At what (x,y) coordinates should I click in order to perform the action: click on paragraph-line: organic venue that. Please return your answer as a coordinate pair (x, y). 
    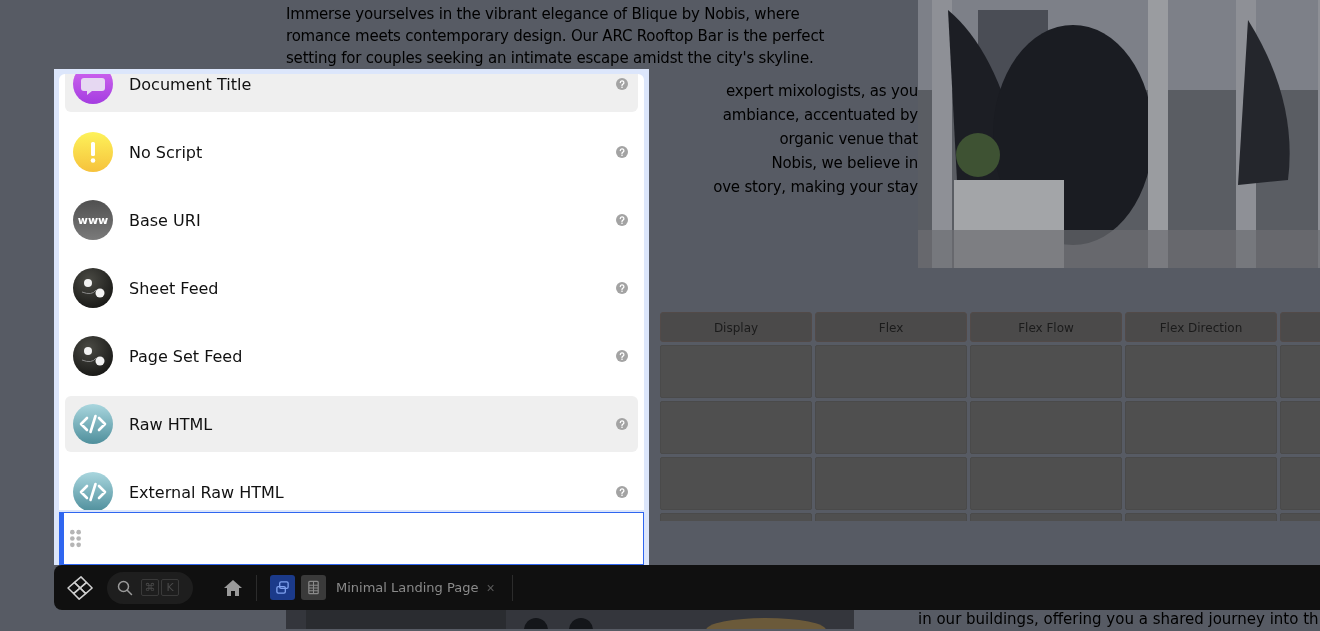
    Looking at the image, I should click on (848, 139).